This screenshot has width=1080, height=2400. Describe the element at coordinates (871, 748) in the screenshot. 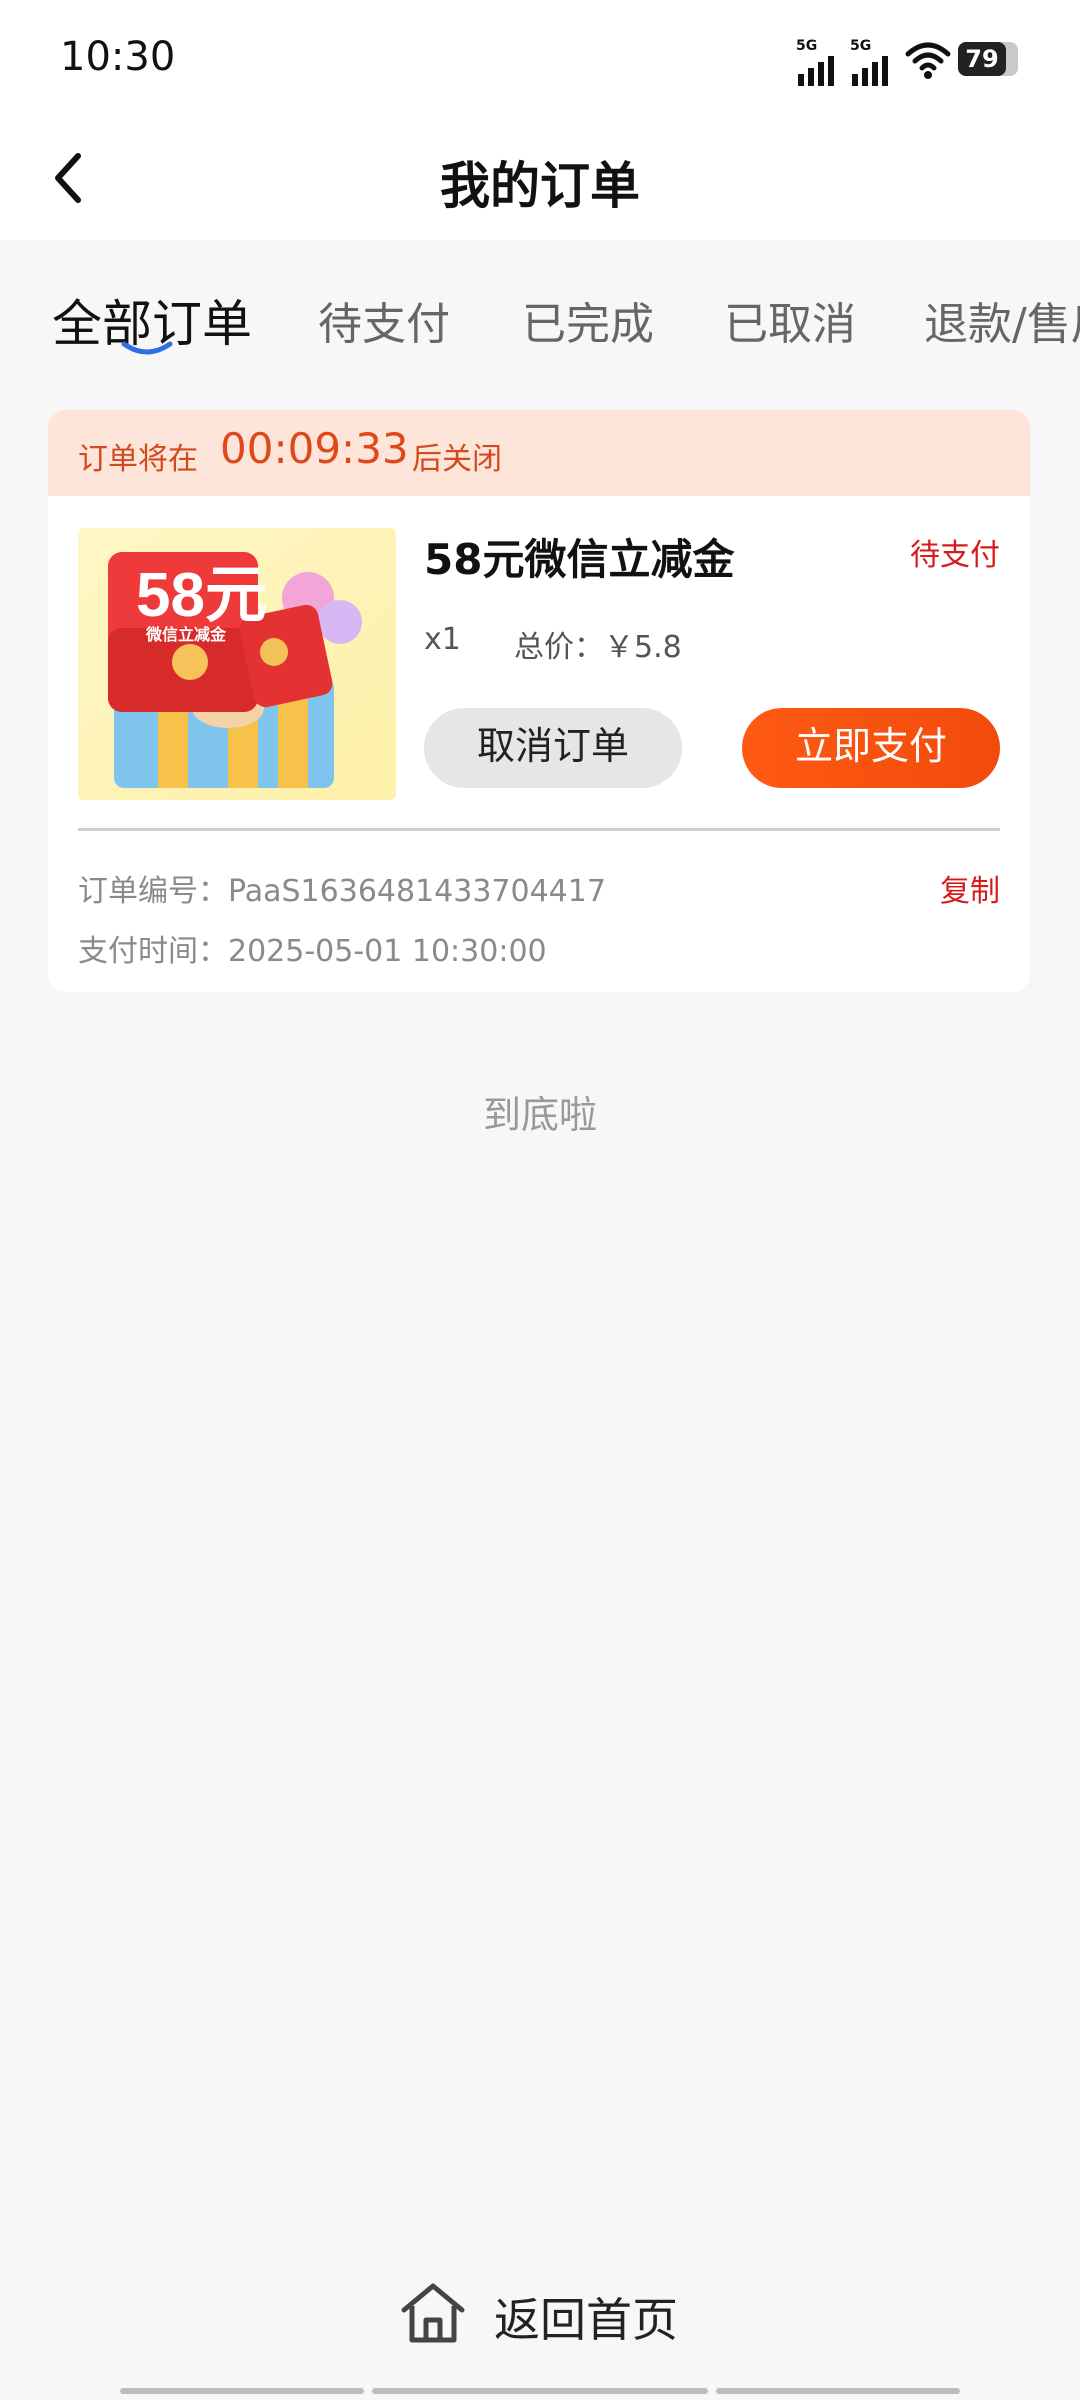

I see `pay-now-button: 立即支付` at that location.